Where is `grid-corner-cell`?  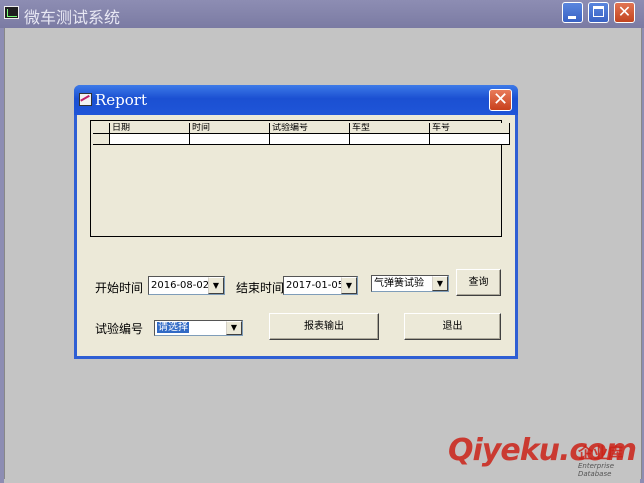 grid-corner-cell is located at coordinates (101, 128).